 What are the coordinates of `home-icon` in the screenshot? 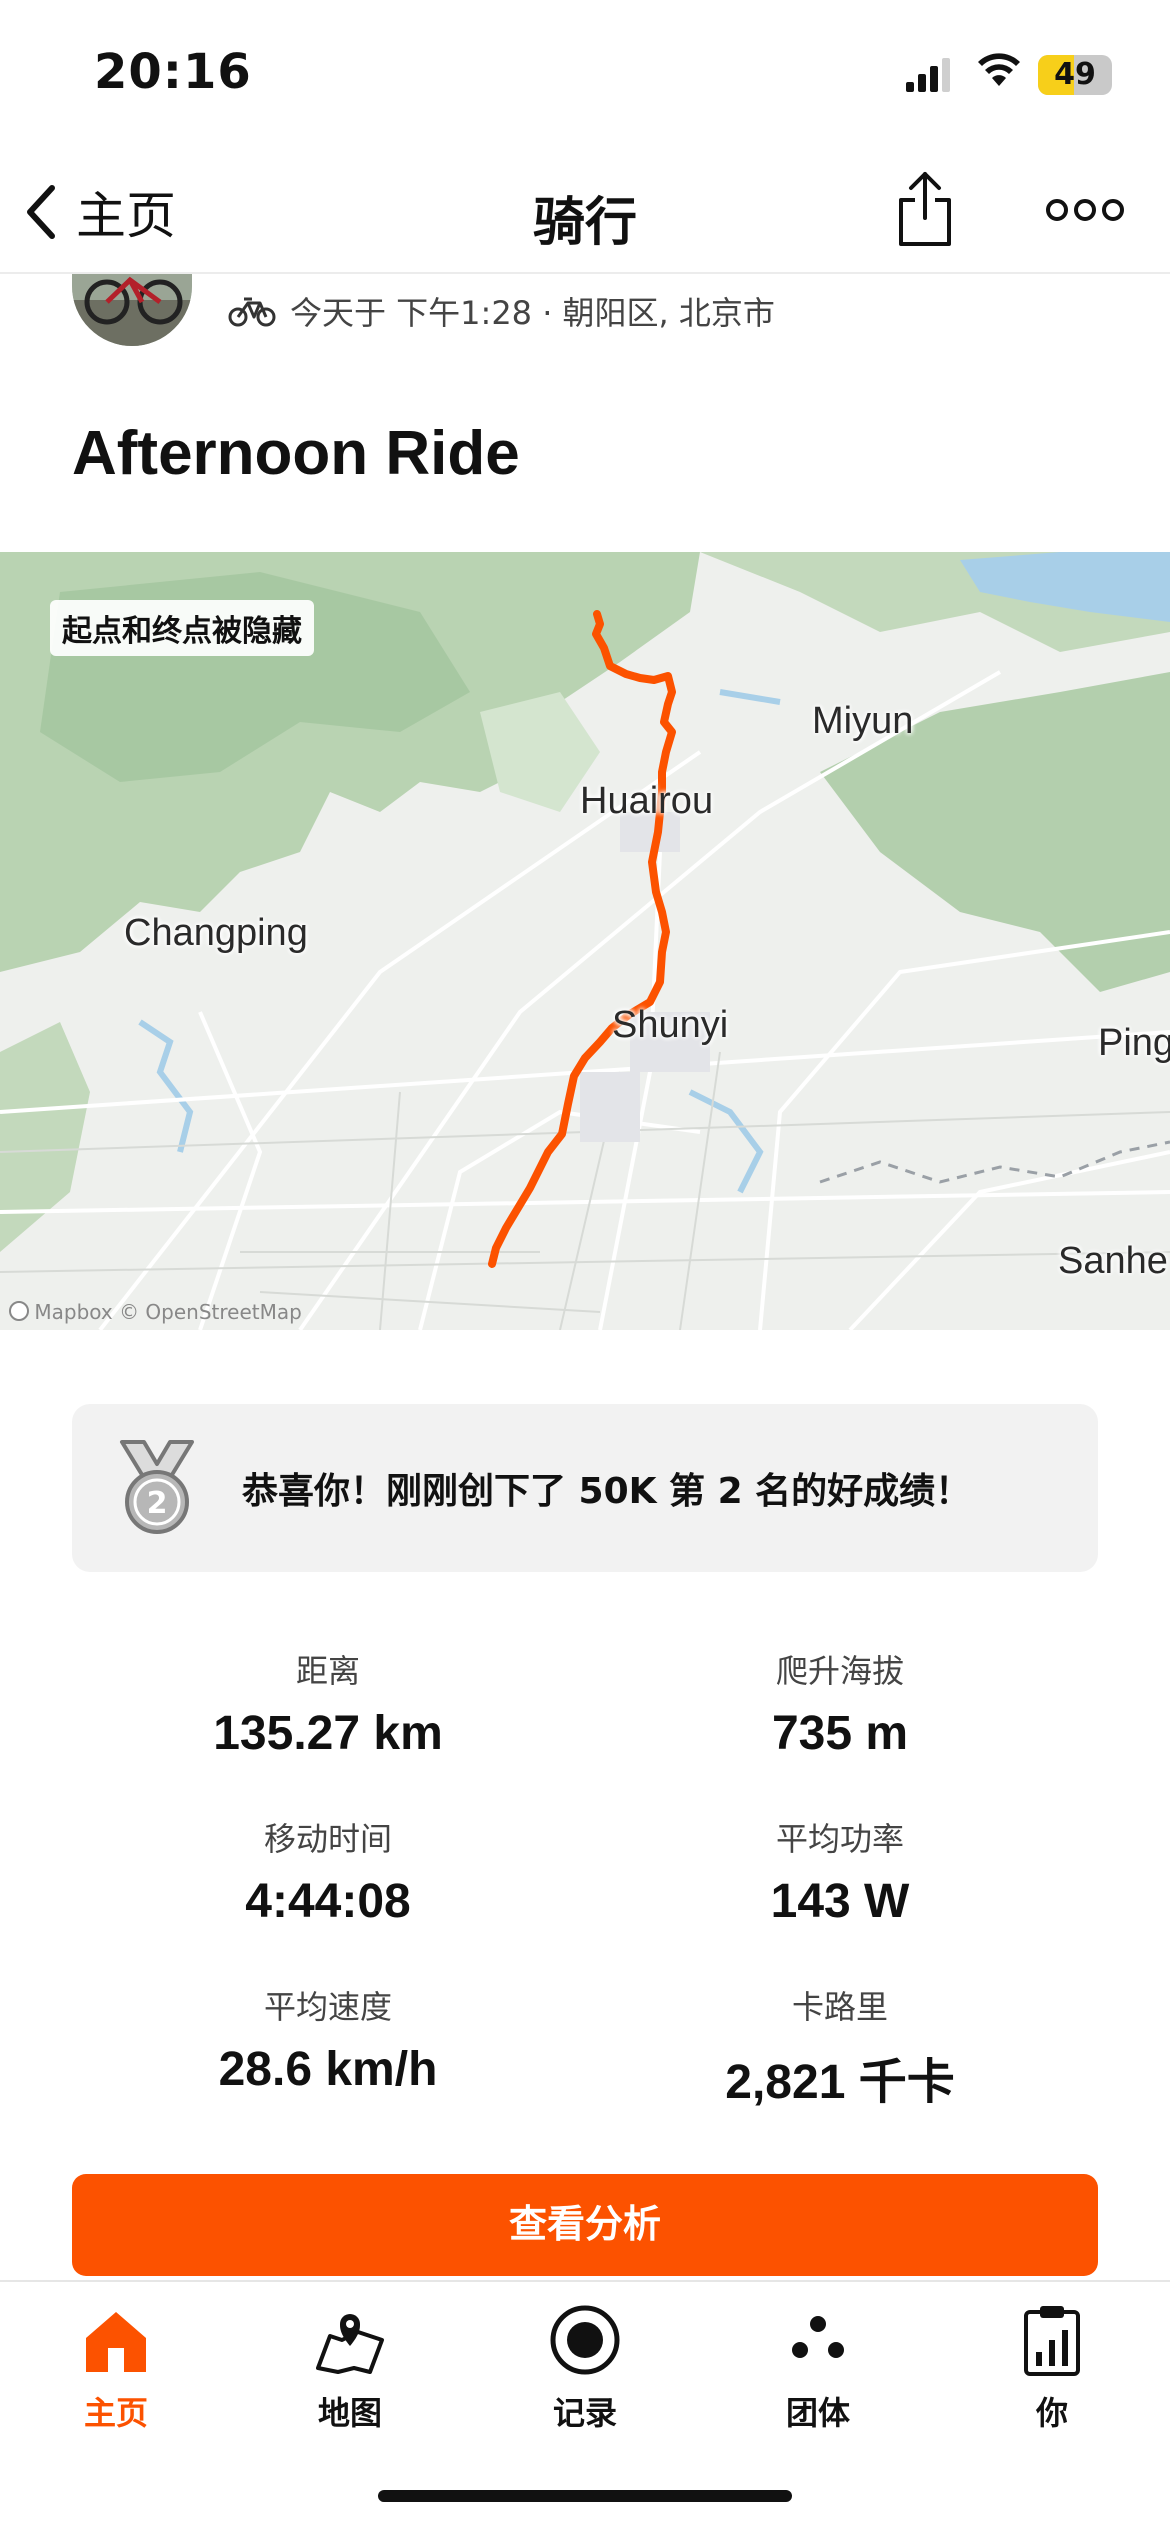 It's located at (116, 2342).